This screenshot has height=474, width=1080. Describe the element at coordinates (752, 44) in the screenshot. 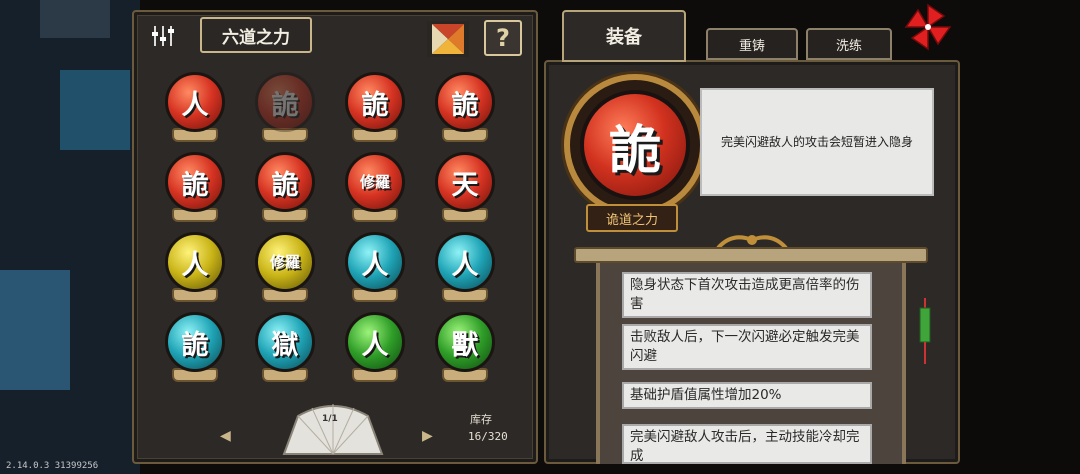

I see `tab-reforge: 重铸` at that location.